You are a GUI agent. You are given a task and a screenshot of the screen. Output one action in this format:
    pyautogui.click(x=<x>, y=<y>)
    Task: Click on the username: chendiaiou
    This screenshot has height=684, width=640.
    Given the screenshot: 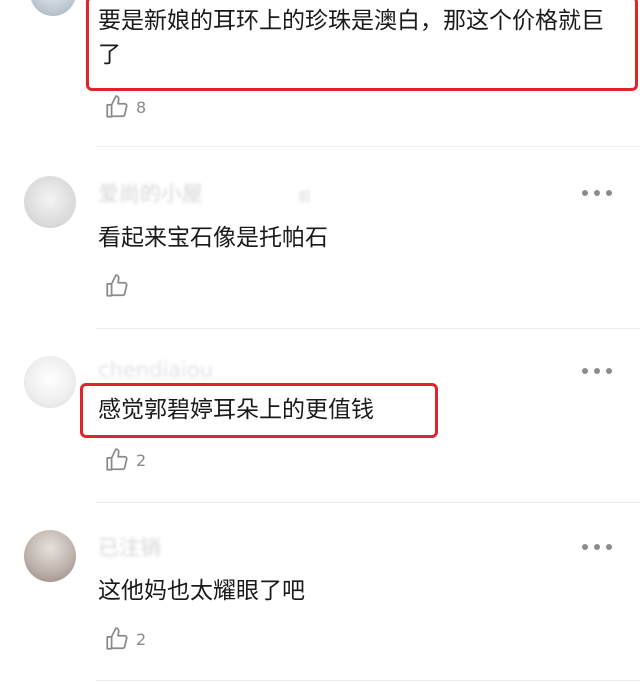 What is the action you would take?
    pyautogui.click(x=155, y=370)
    